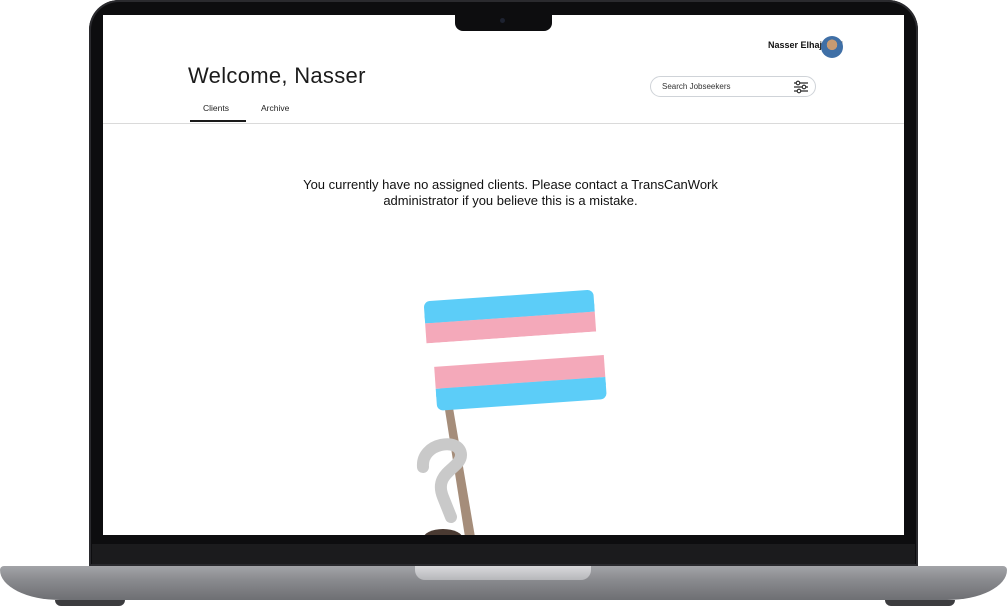  What do you see at coordinates (503, 573) in the screenshot?
I see `base-opening-notch` at bounding box center [503, 573].